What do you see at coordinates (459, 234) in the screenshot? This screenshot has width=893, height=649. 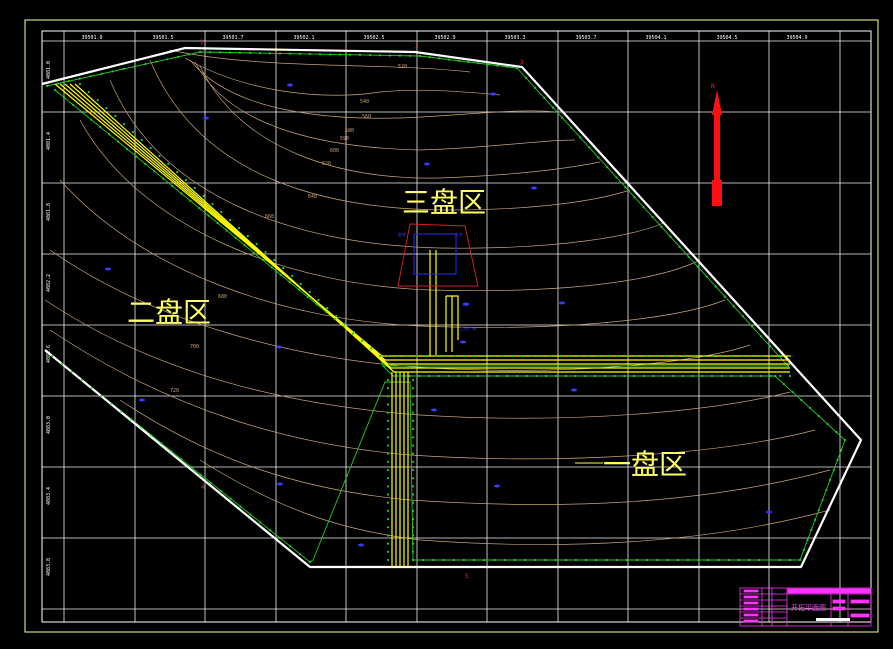 I see `shaft-label: 主井` at bounding box center [459, 234].